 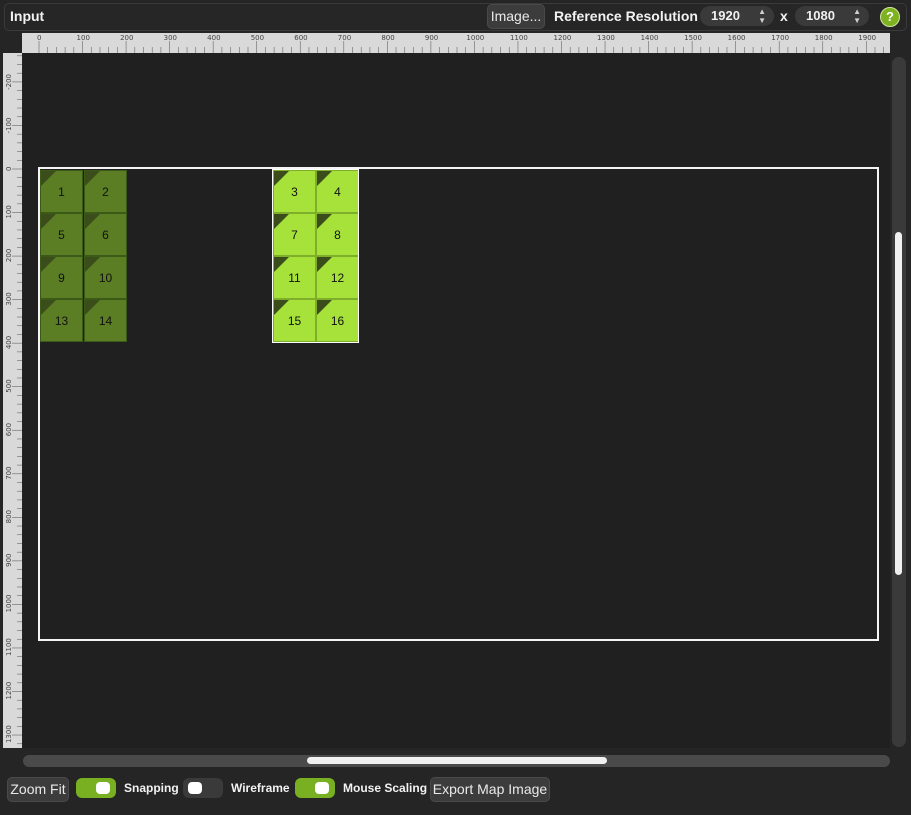 I want to click on tile-label: 5, so click(x=61, y=235).